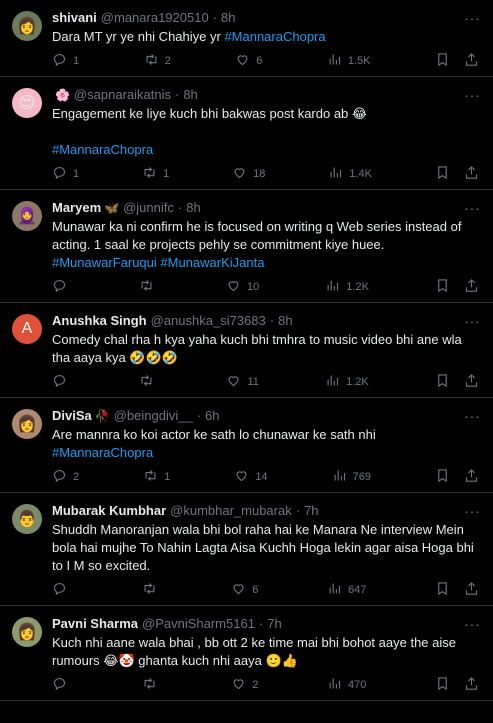  I want to click on retweet-button: 2, so click(157, 61).